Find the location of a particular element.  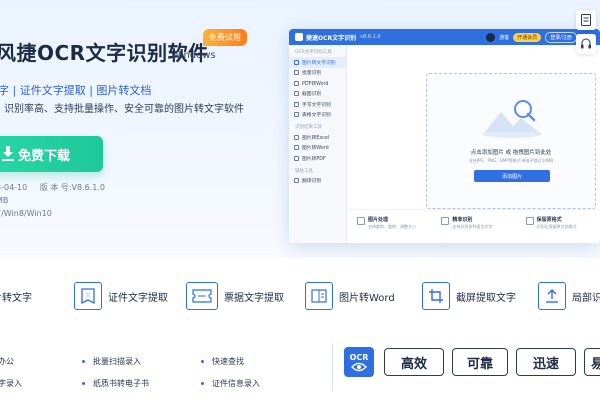

tool-label: 片转文字 is located at coordinates (16, 298).